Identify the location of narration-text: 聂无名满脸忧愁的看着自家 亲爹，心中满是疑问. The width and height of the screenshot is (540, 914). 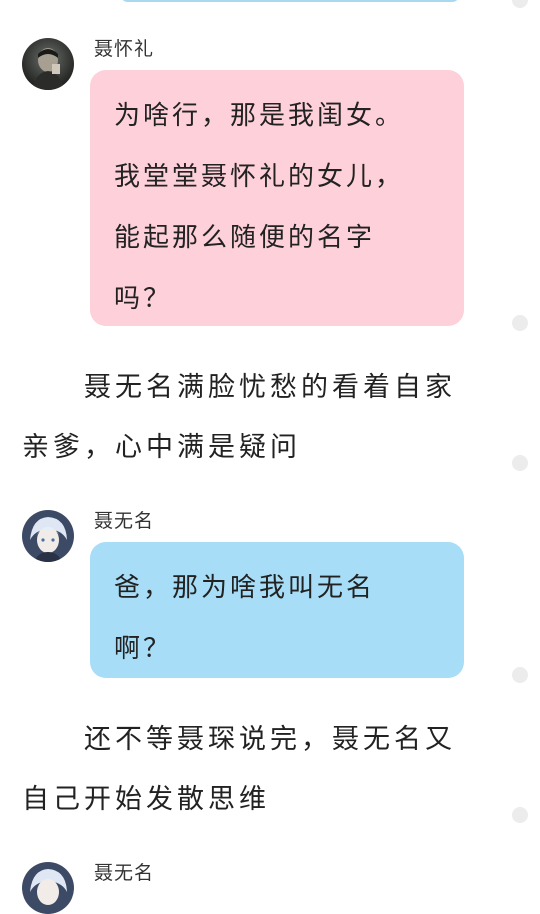
(252, 418).